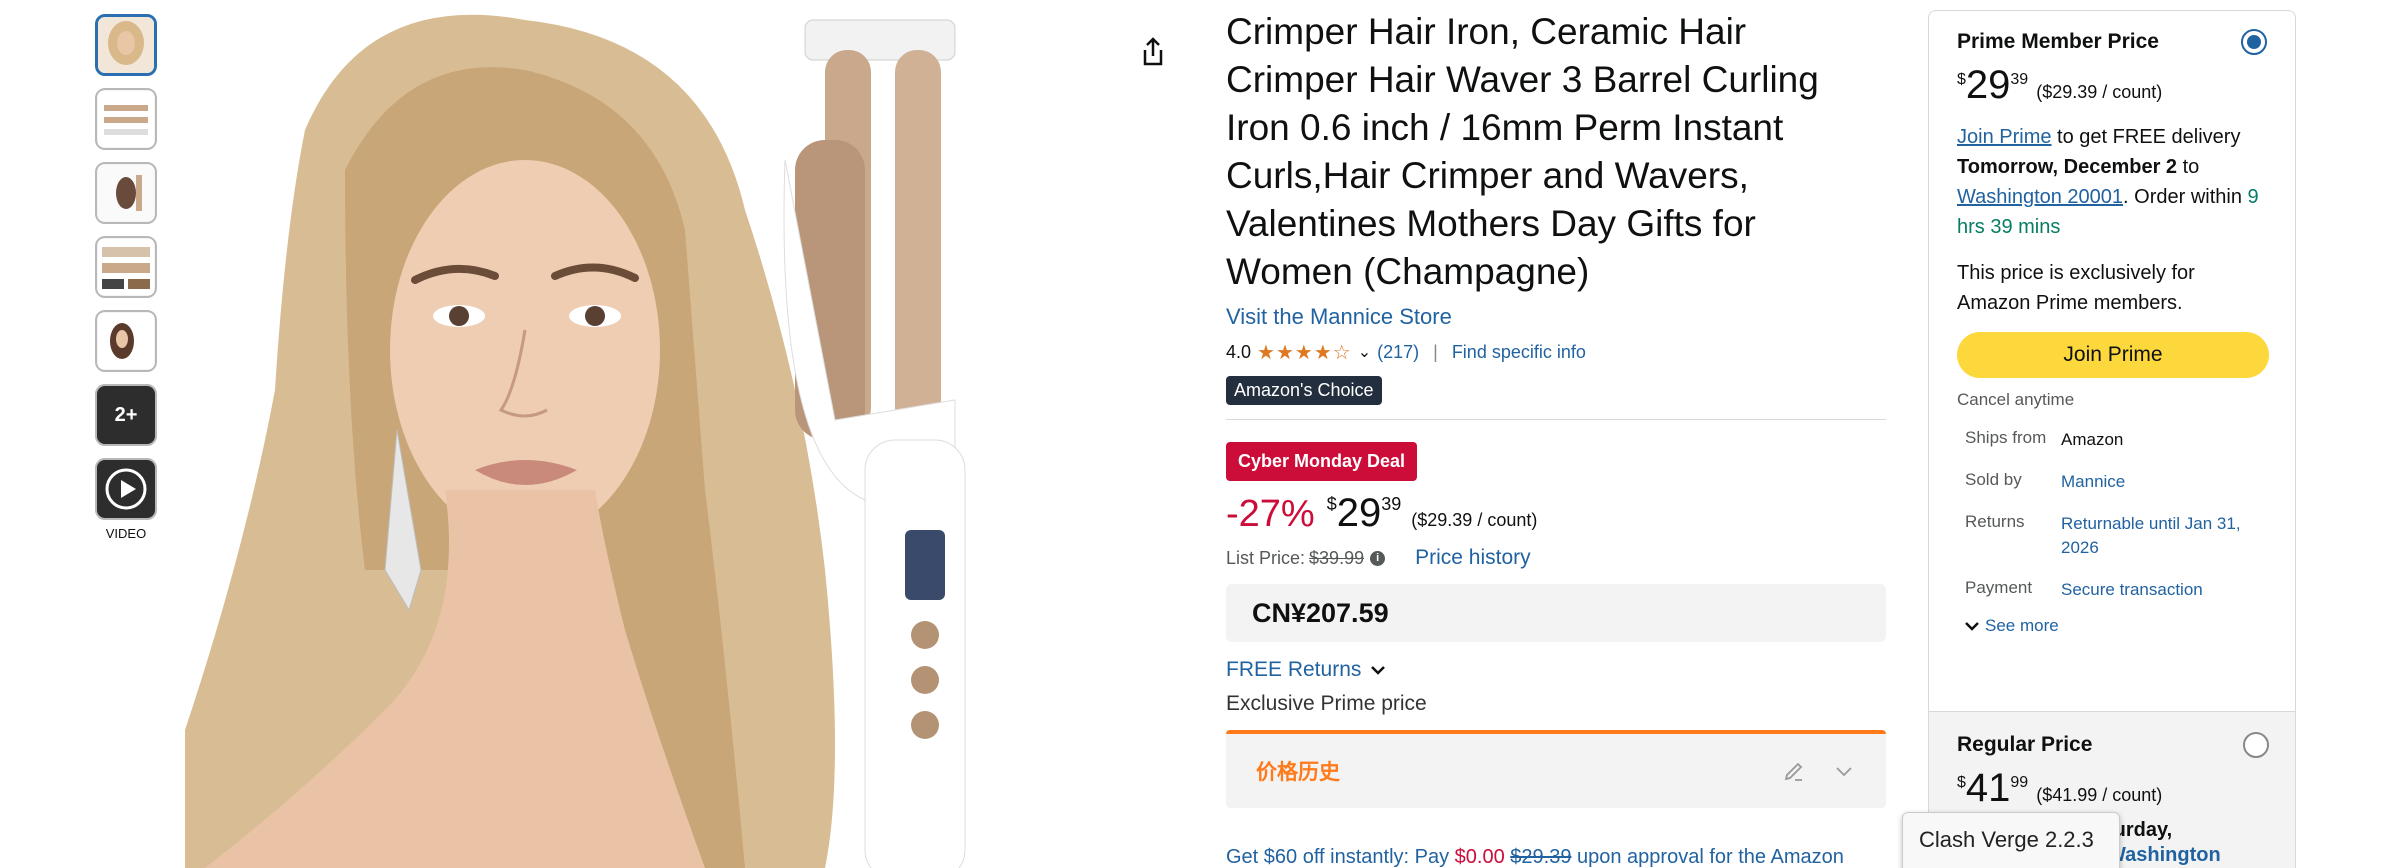  What do you see at coordinates (2164, 482) in the screenshot?
I see `sold-by-link: Mannice` at bounding box center [2164, 482].